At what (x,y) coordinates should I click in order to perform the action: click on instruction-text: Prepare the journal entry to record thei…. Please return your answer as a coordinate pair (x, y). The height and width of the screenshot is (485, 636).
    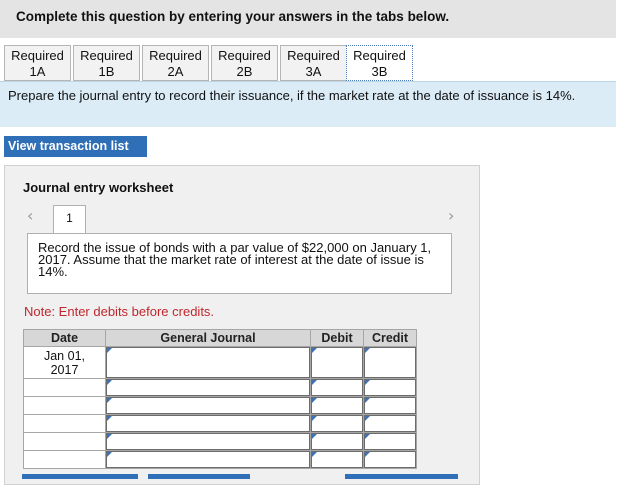
    Looking at the image, I should click on (308, 104).